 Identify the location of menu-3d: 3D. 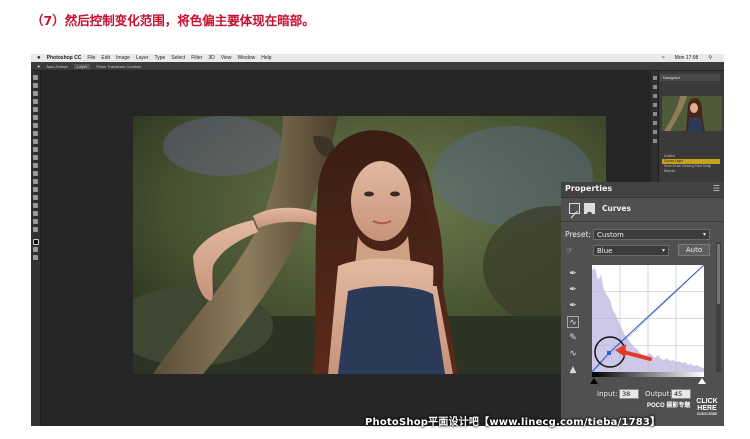
(211, 58).